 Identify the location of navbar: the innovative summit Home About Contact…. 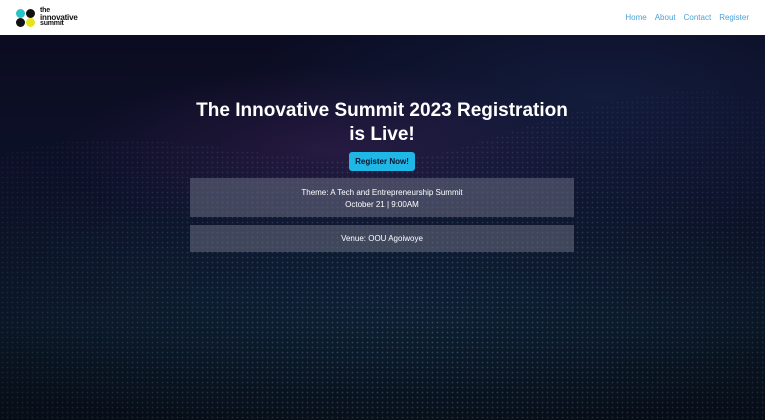
(382, 17).